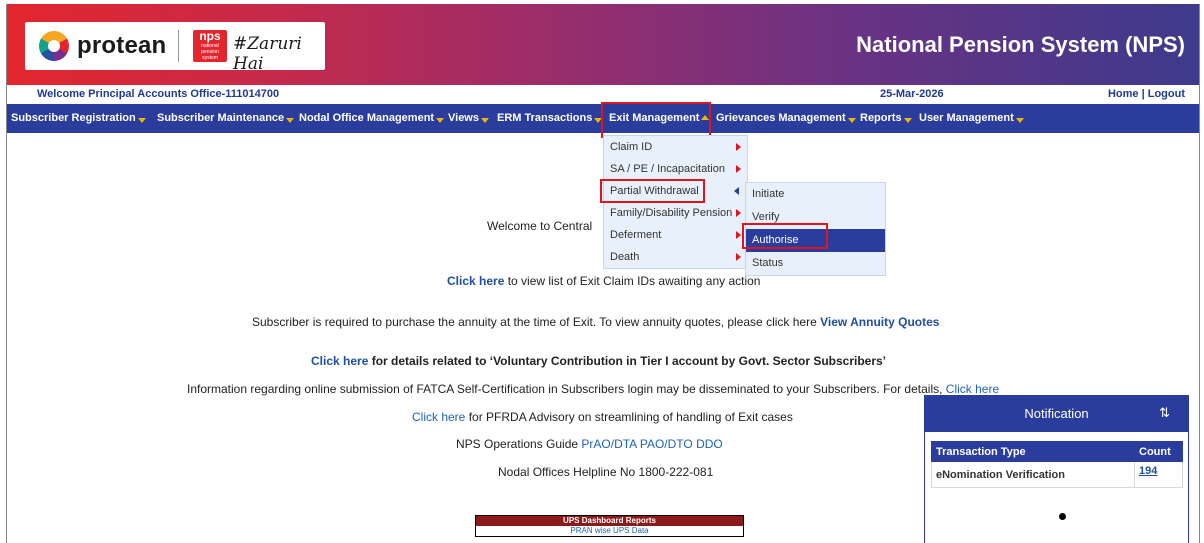 The height and width of the screenshot is (543, 1204). I want to click on nav-label: User Management, so click(966, 118).